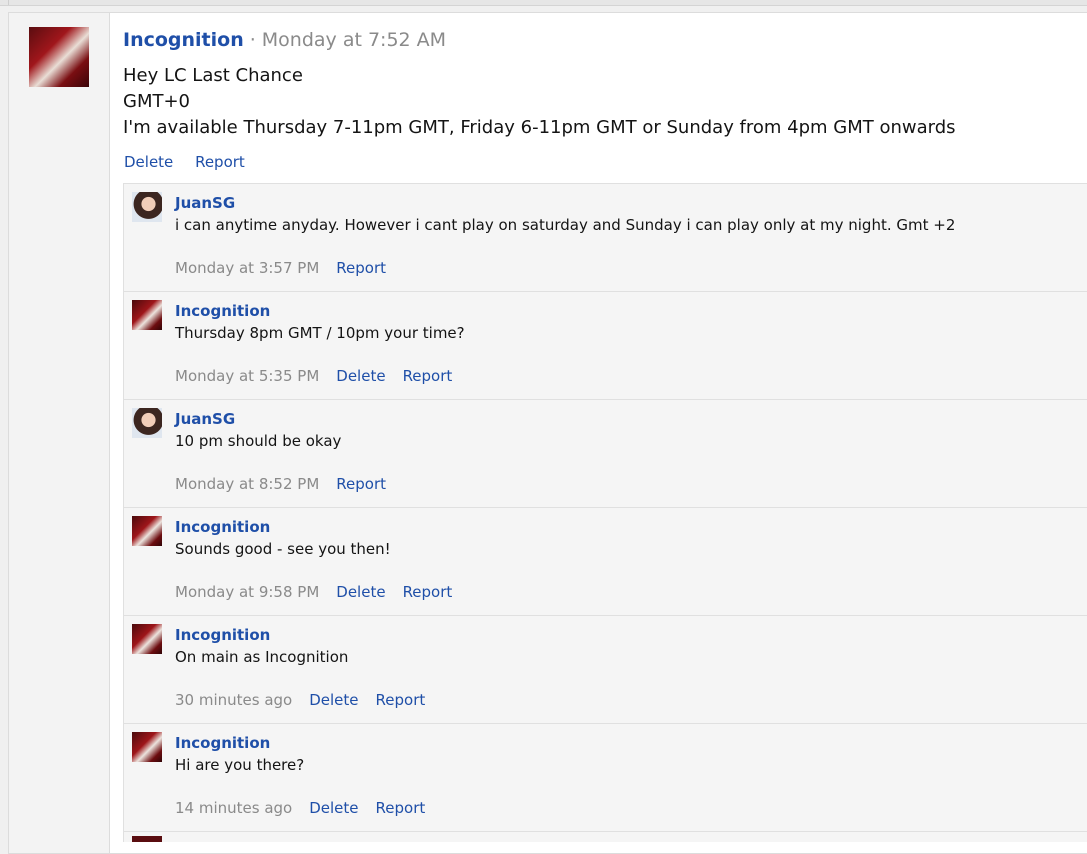 The width and height of the screenshot is (1087, 854). I want to click on comment-text: Hi are you there?, so click(240, 765).